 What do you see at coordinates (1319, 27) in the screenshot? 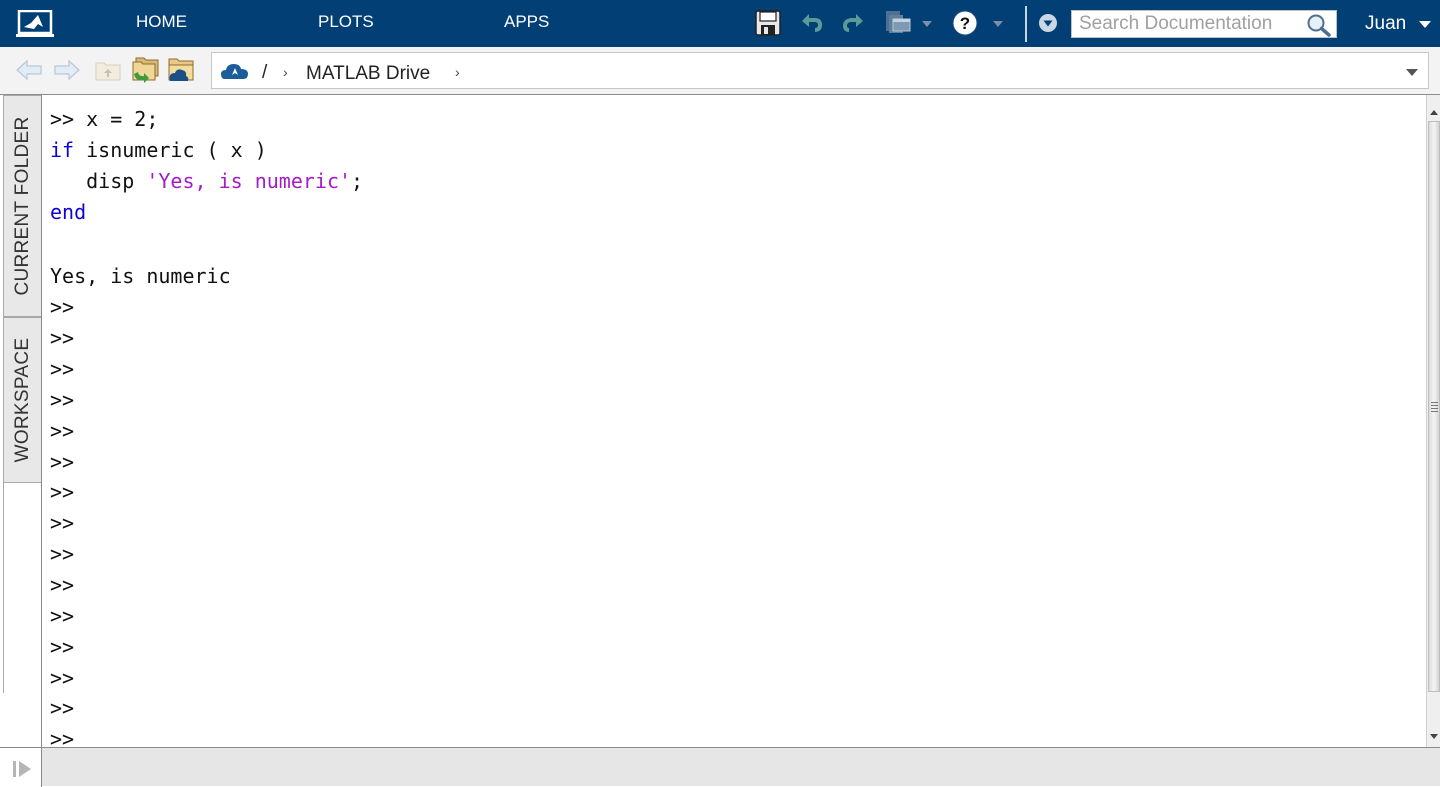
I see `search-icon` at bounding box center [1319, 27].